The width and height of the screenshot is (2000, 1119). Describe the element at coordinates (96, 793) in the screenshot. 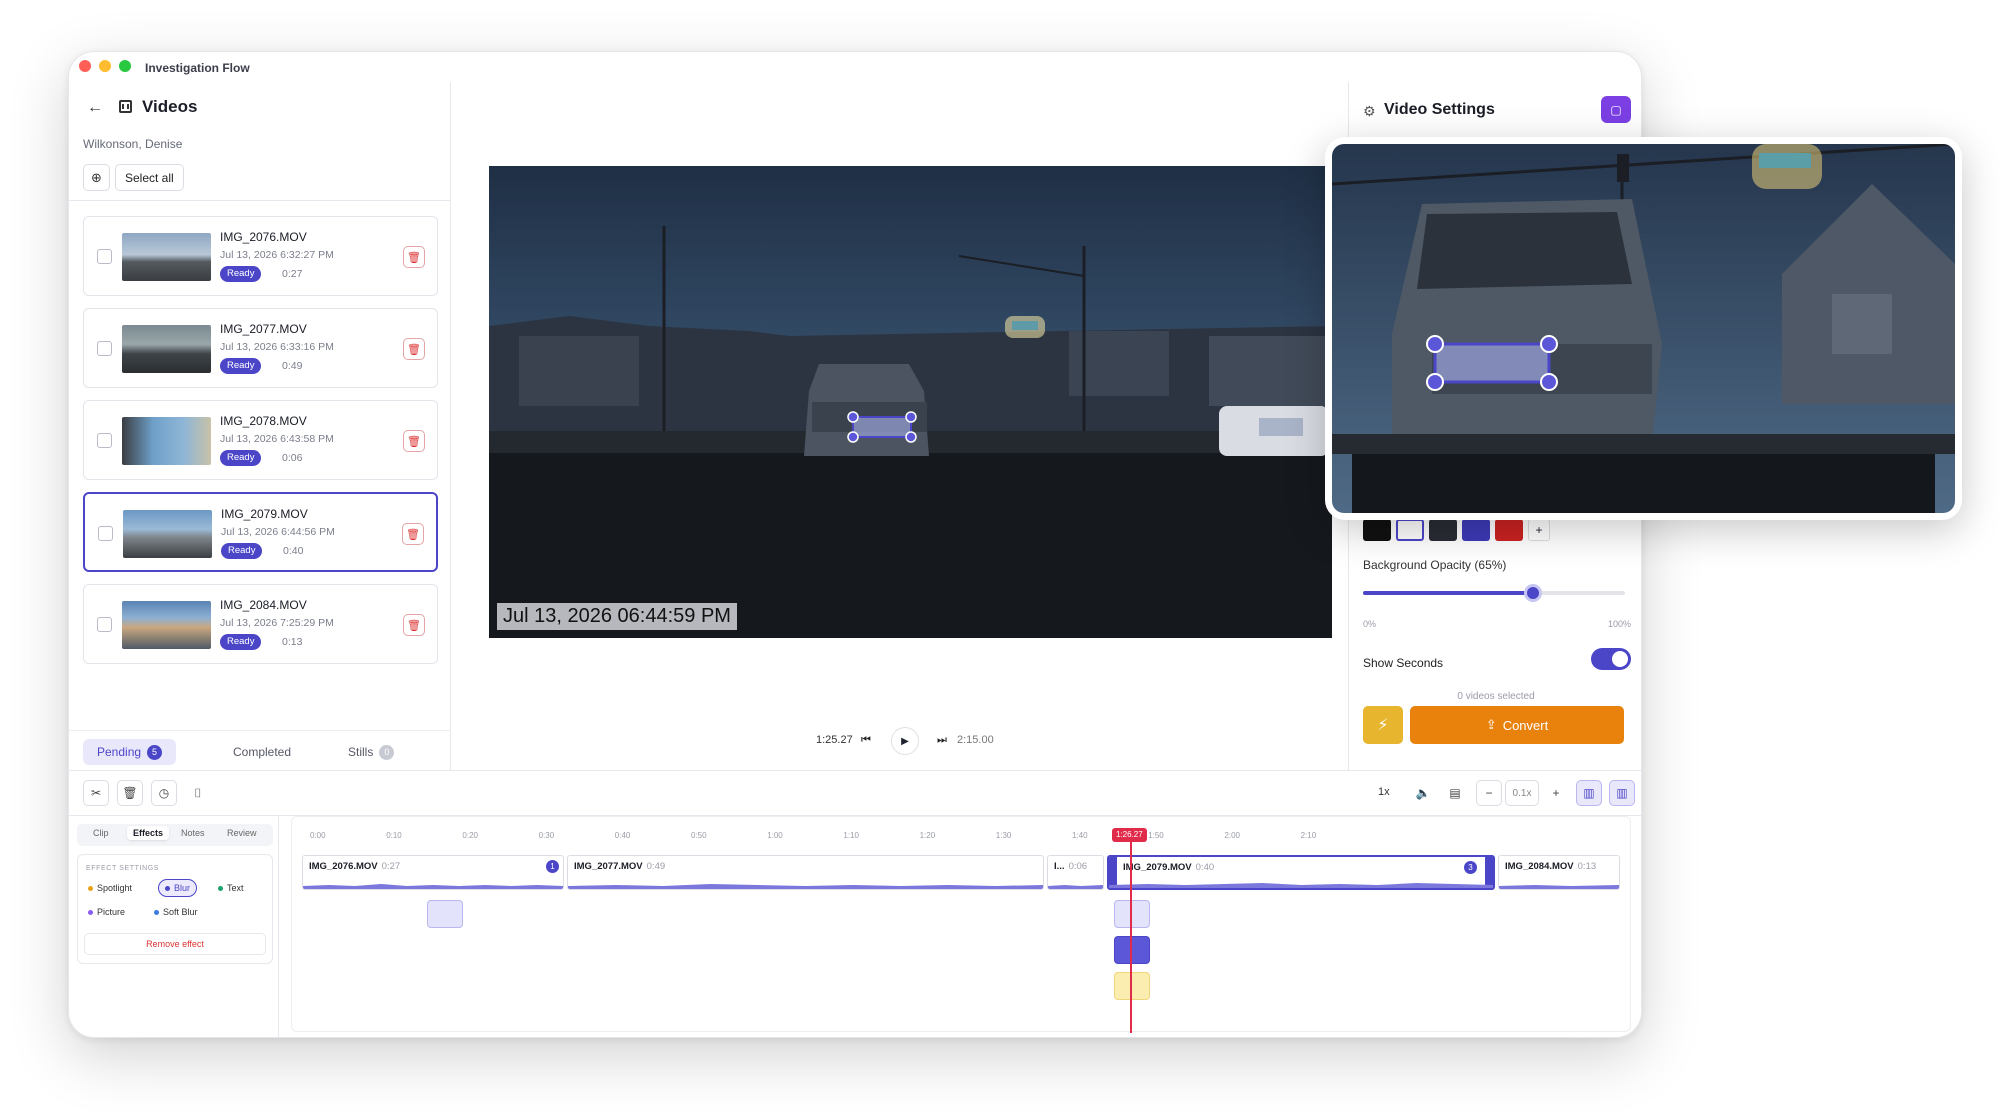

I see `scissors-icon: ✂` at that location.